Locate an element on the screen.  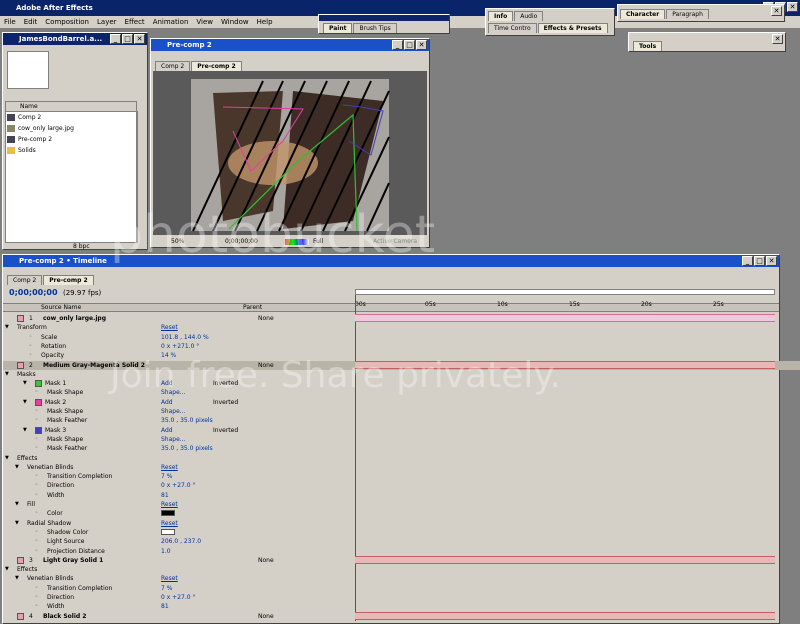
minimize-button: _ is located at coordinates (115, 39).